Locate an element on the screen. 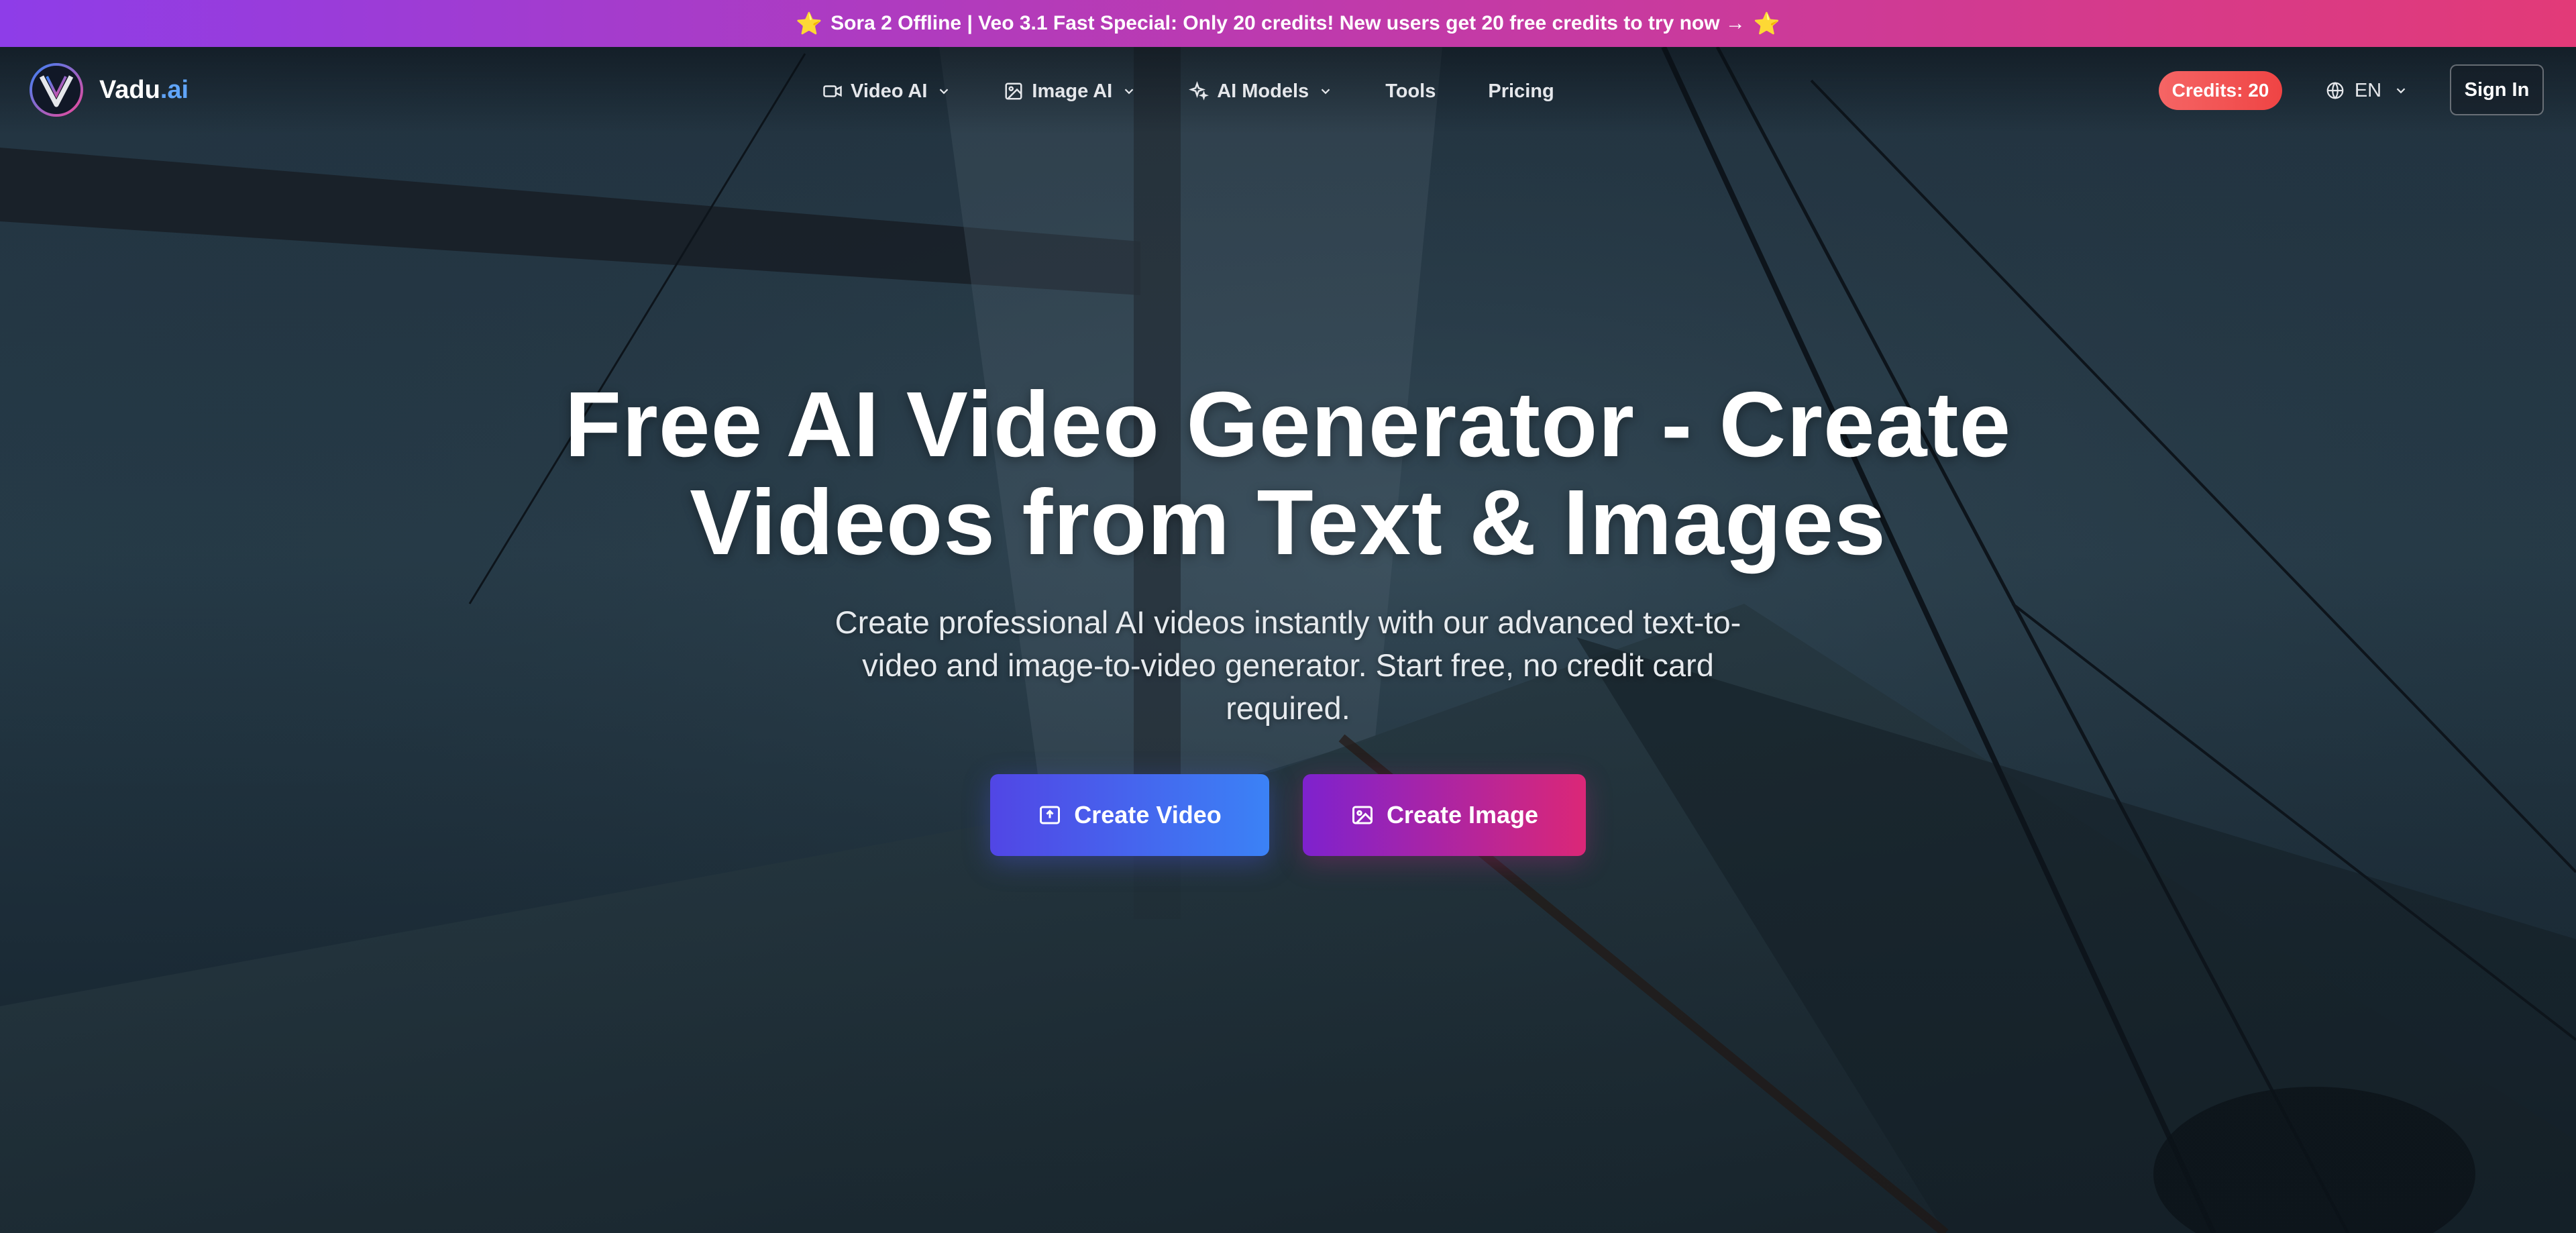 This screenshot has height=1233, width=2576. brand-logo: Vadu.ai is located at coordinates (108, 90).